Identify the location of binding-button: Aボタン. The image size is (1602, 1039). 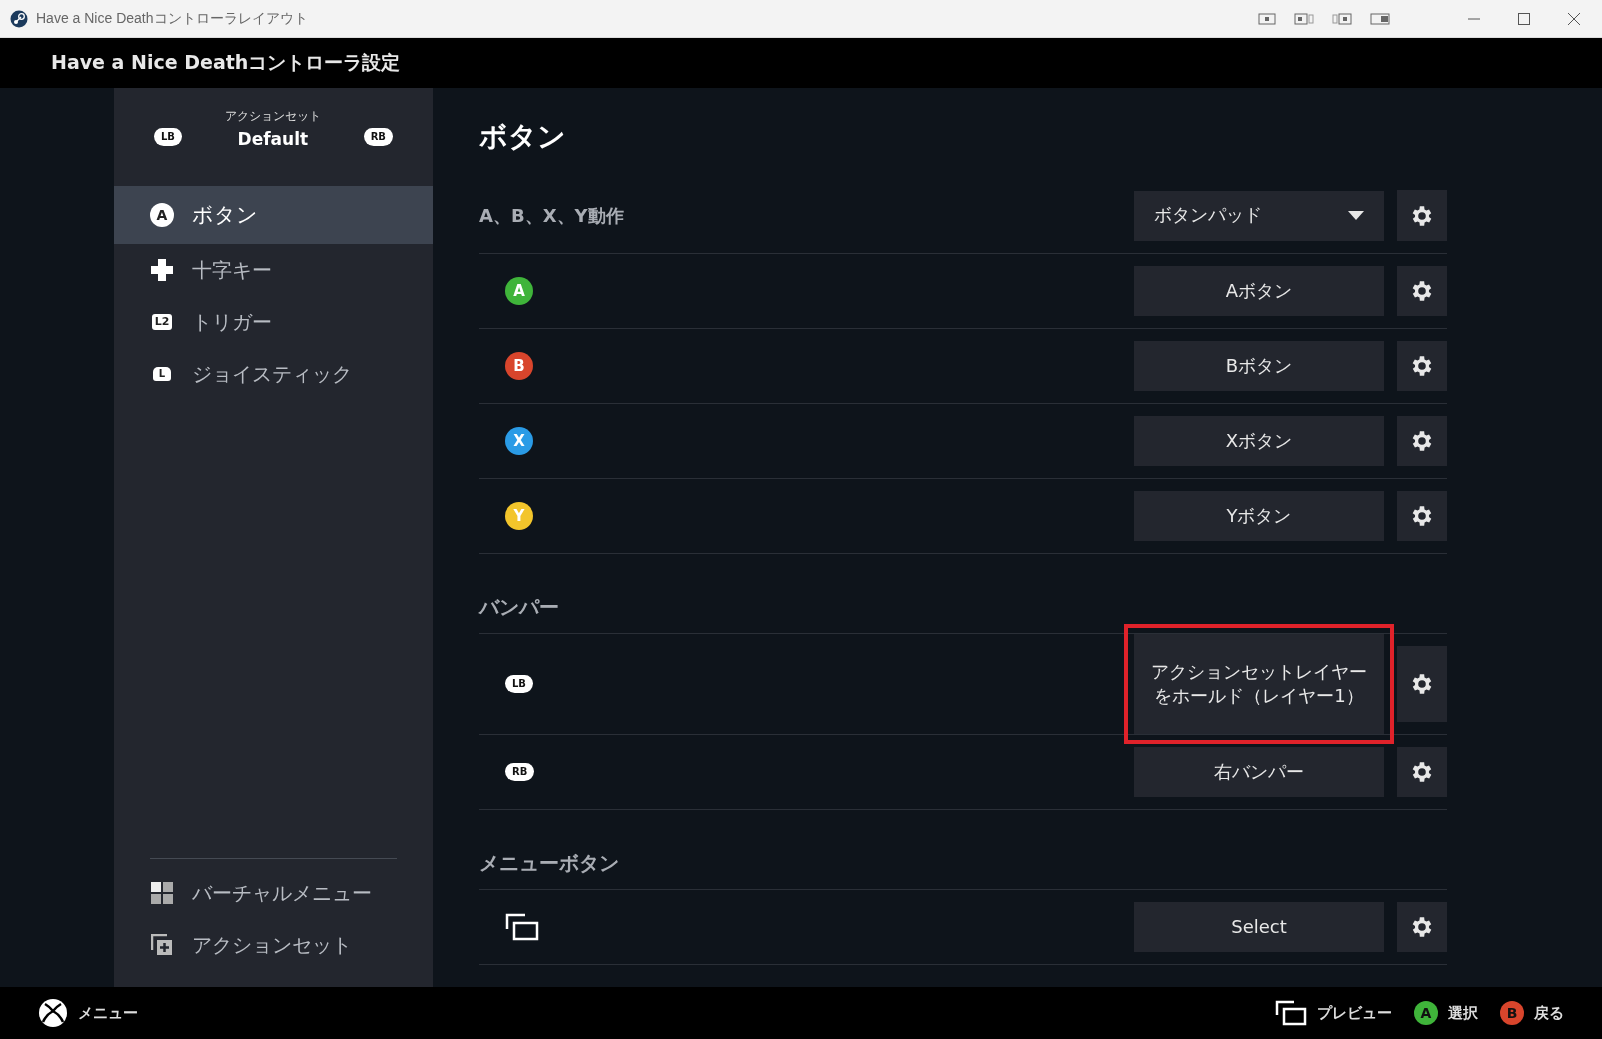
(1259, 291).